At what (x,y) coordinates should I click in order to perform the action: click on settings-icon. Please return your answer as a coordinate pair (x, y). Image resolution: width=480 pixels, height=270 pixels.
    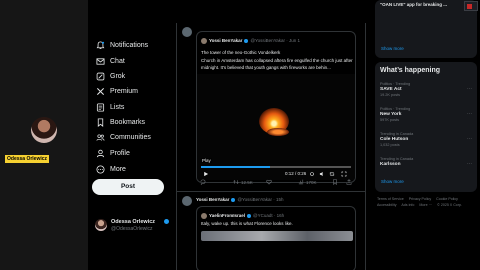
    Looking at the image, I should click on (312, 174).